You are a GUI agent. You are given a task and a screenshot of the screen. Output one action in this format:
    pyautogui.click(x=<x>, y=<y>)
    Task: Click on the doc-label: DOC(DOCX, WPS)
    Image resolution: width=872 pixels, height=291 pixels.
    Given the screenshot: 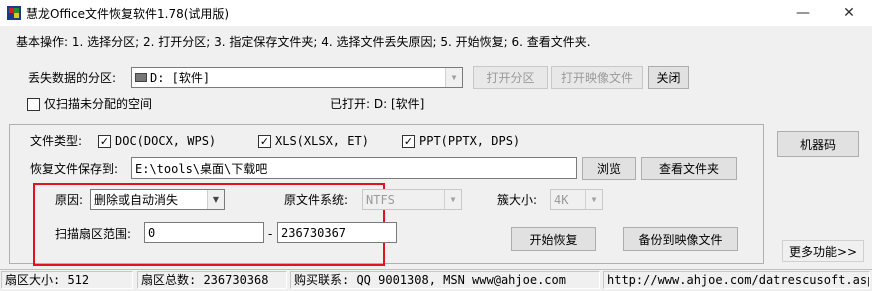 What is the action you would take?
    pyautogui.click(x=166, y=141)
    